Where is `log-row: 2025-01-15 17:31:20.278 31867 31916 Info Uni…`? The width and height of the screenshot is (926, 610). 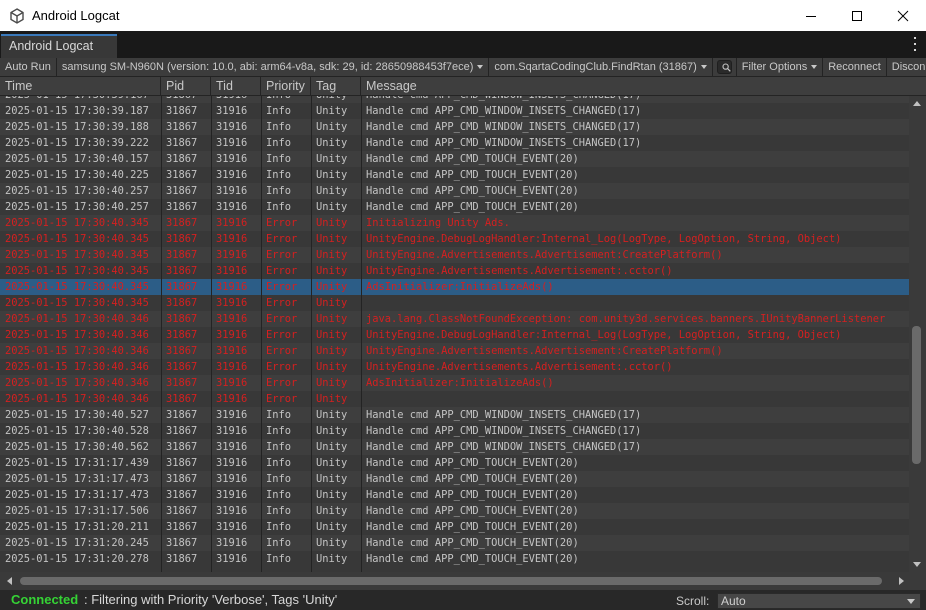
log-row: 2025-01-15 17:31:20.278 31867 31916 Info Uni… is located at coordinates (454, 559).